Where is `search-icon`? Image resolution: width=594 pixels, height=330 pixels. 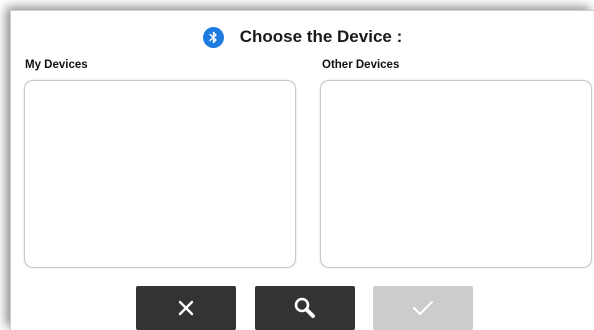
search-icon is located at coordinates (304, 307).